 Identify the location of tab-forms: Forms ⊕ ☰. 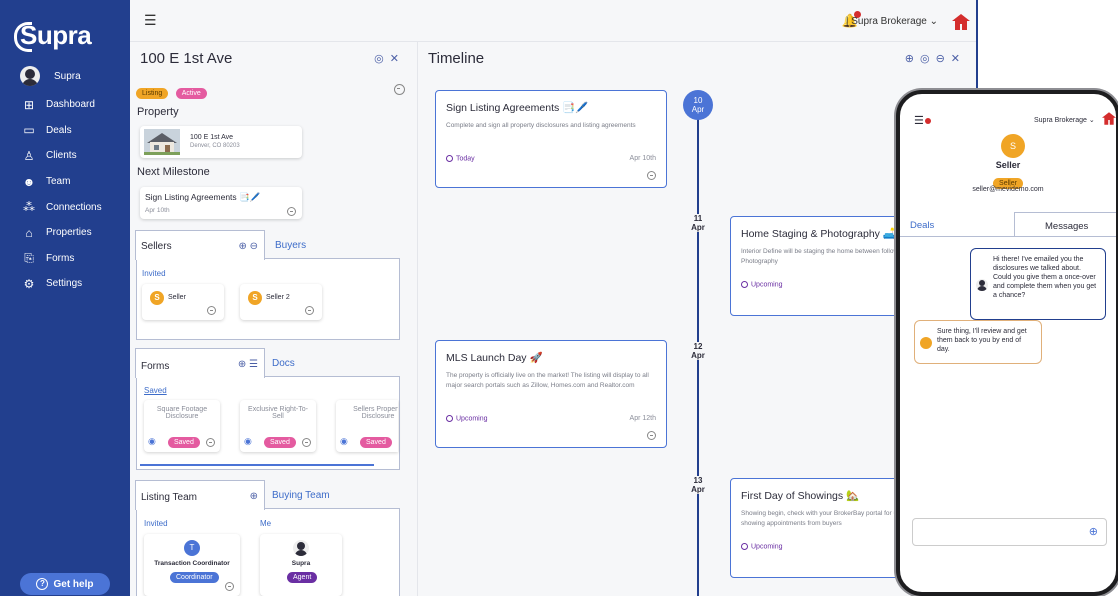
(200, 363).